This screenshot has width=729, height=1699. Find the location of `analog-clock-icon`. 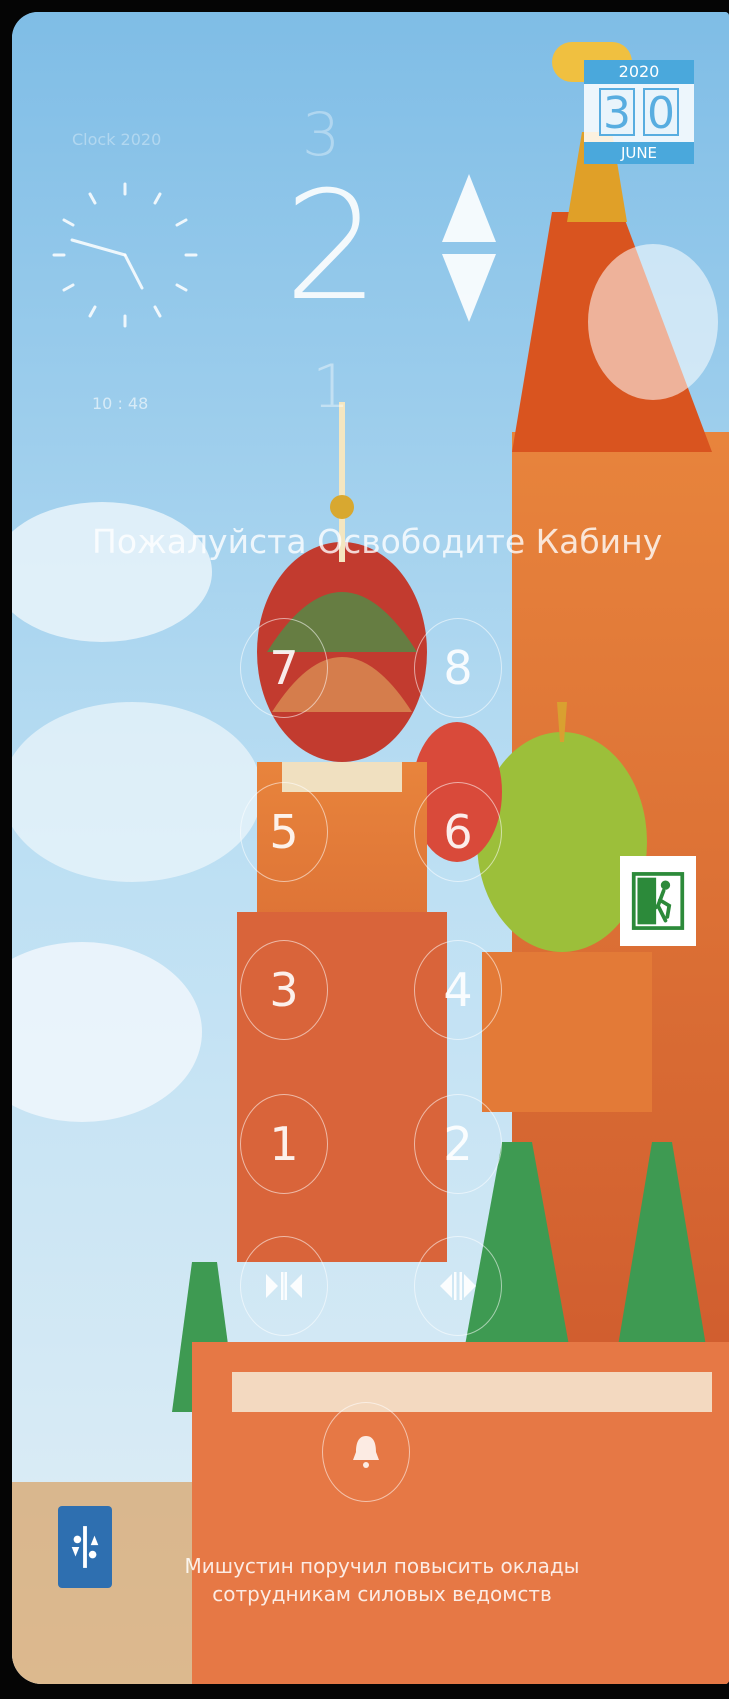

analog-clock-icon is located at coordinates (125, 255).